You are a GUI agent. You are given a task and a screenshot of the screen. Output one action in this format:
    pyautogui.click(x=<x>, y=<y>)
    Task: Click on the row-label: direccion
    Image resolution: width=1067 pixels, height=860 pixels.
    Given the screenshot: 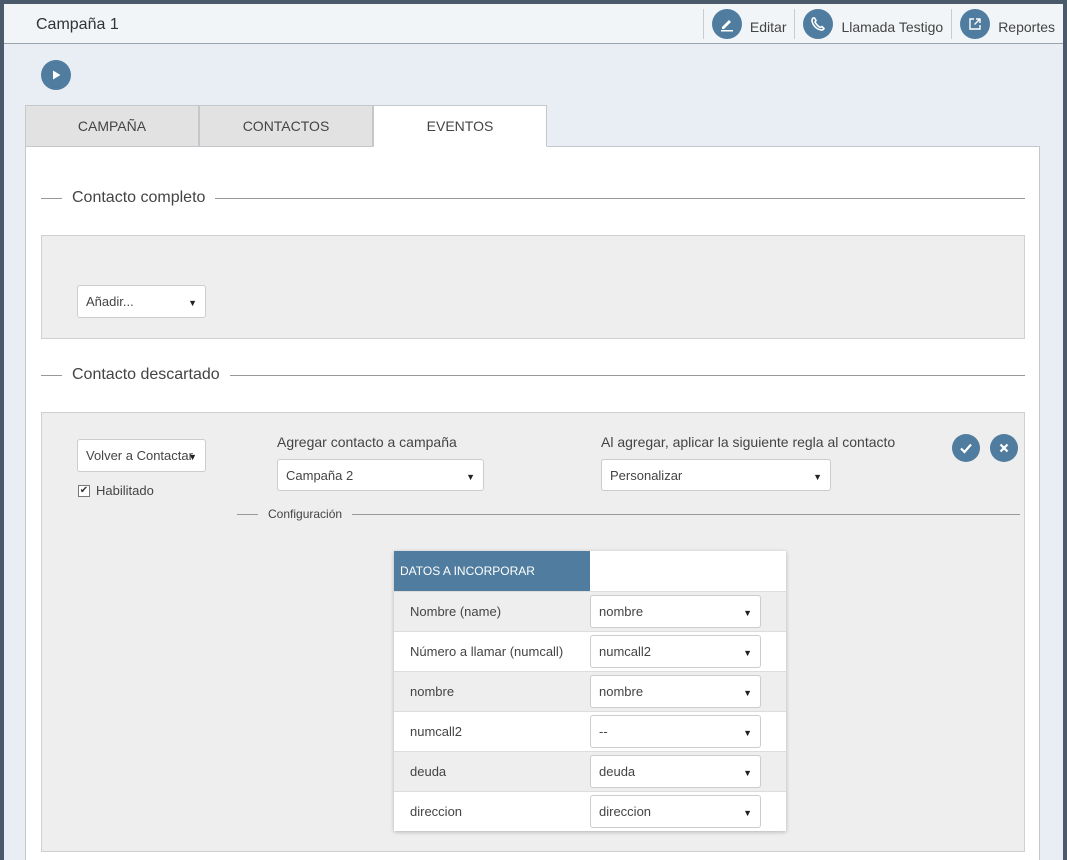 What is the action you would take?
    pyautogui.click(x=436, y=811)
    